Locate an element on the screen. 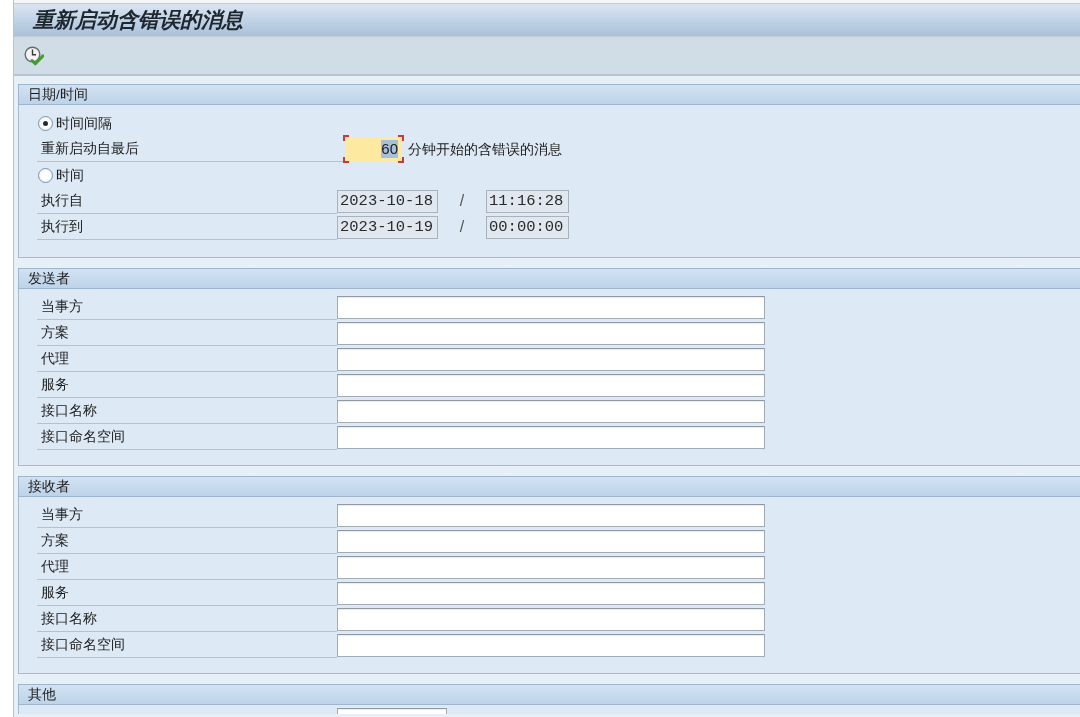 The image size is (1080, 717). minutes-field: 60 is located at coordinates (373, 149).